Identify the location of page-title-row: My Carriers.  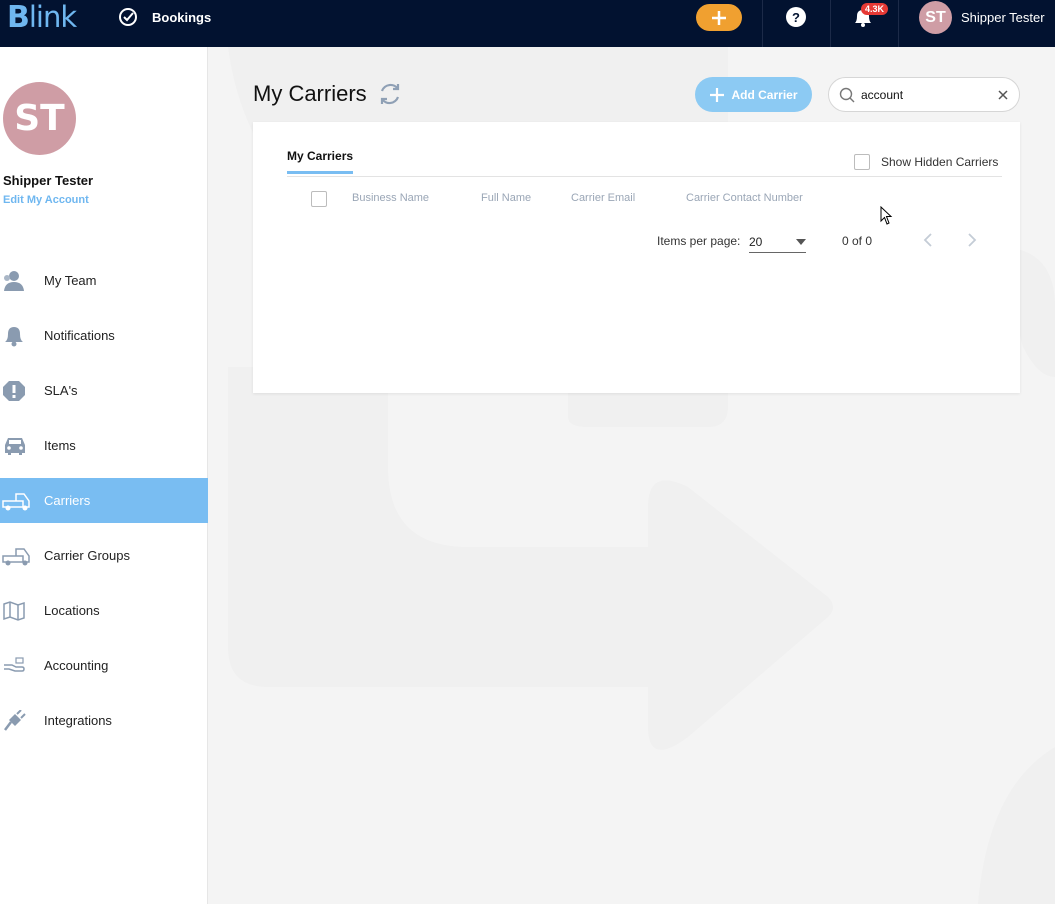
(328, 94).